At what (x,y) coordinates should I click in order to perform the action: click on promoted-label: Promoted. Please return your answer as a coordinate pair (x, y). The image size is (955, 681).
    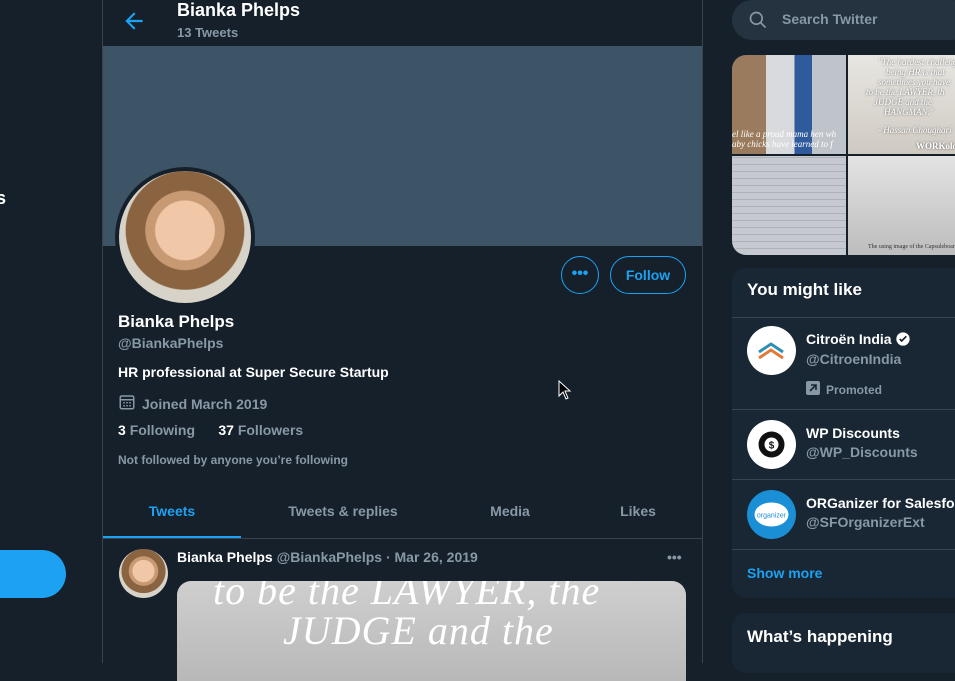
    Looking at the image, I should click on (844, 389).